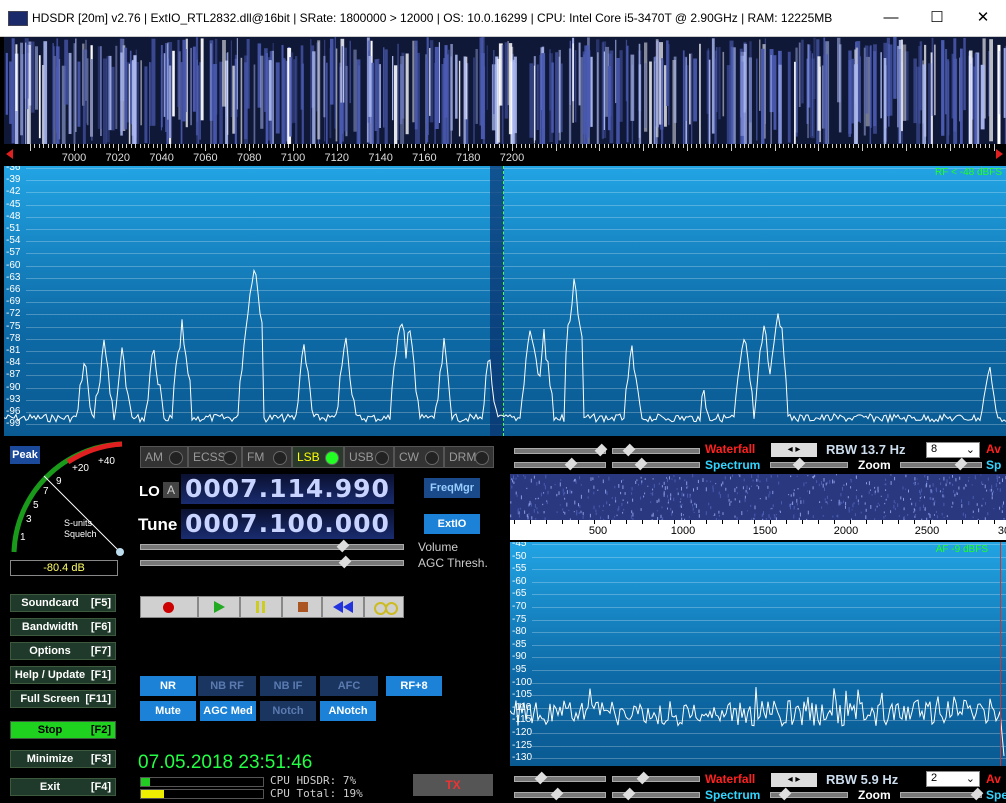 The width and height of the screenshot is (1006, 803). I want to click on af-waterfall, so click(758, 497).